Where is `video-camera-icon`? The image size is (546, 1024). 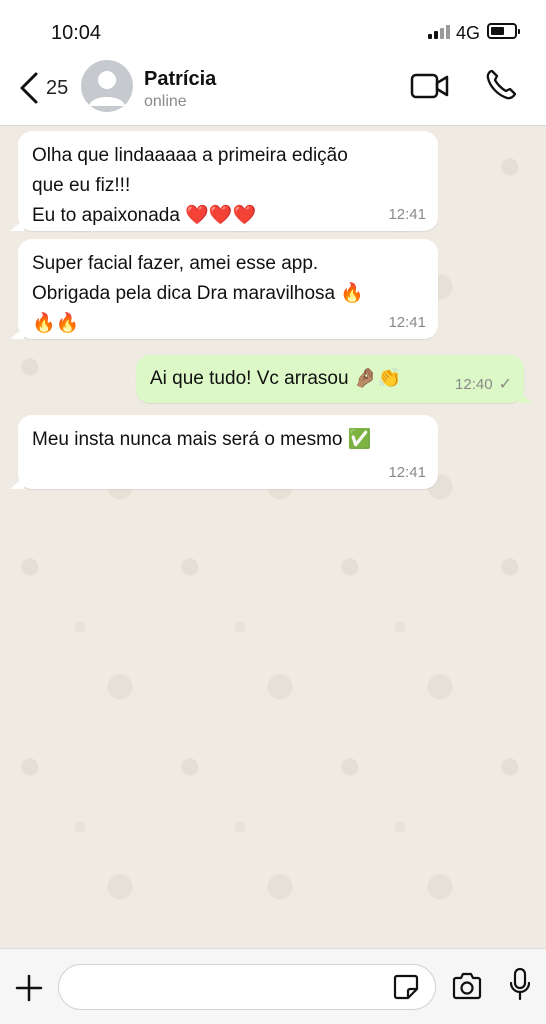 video-camera-icon is located at coordinates (430, 86).